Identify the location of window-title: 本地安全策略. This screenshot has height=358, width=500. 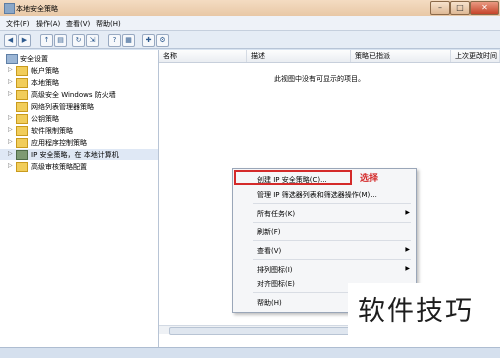
(37, 9).